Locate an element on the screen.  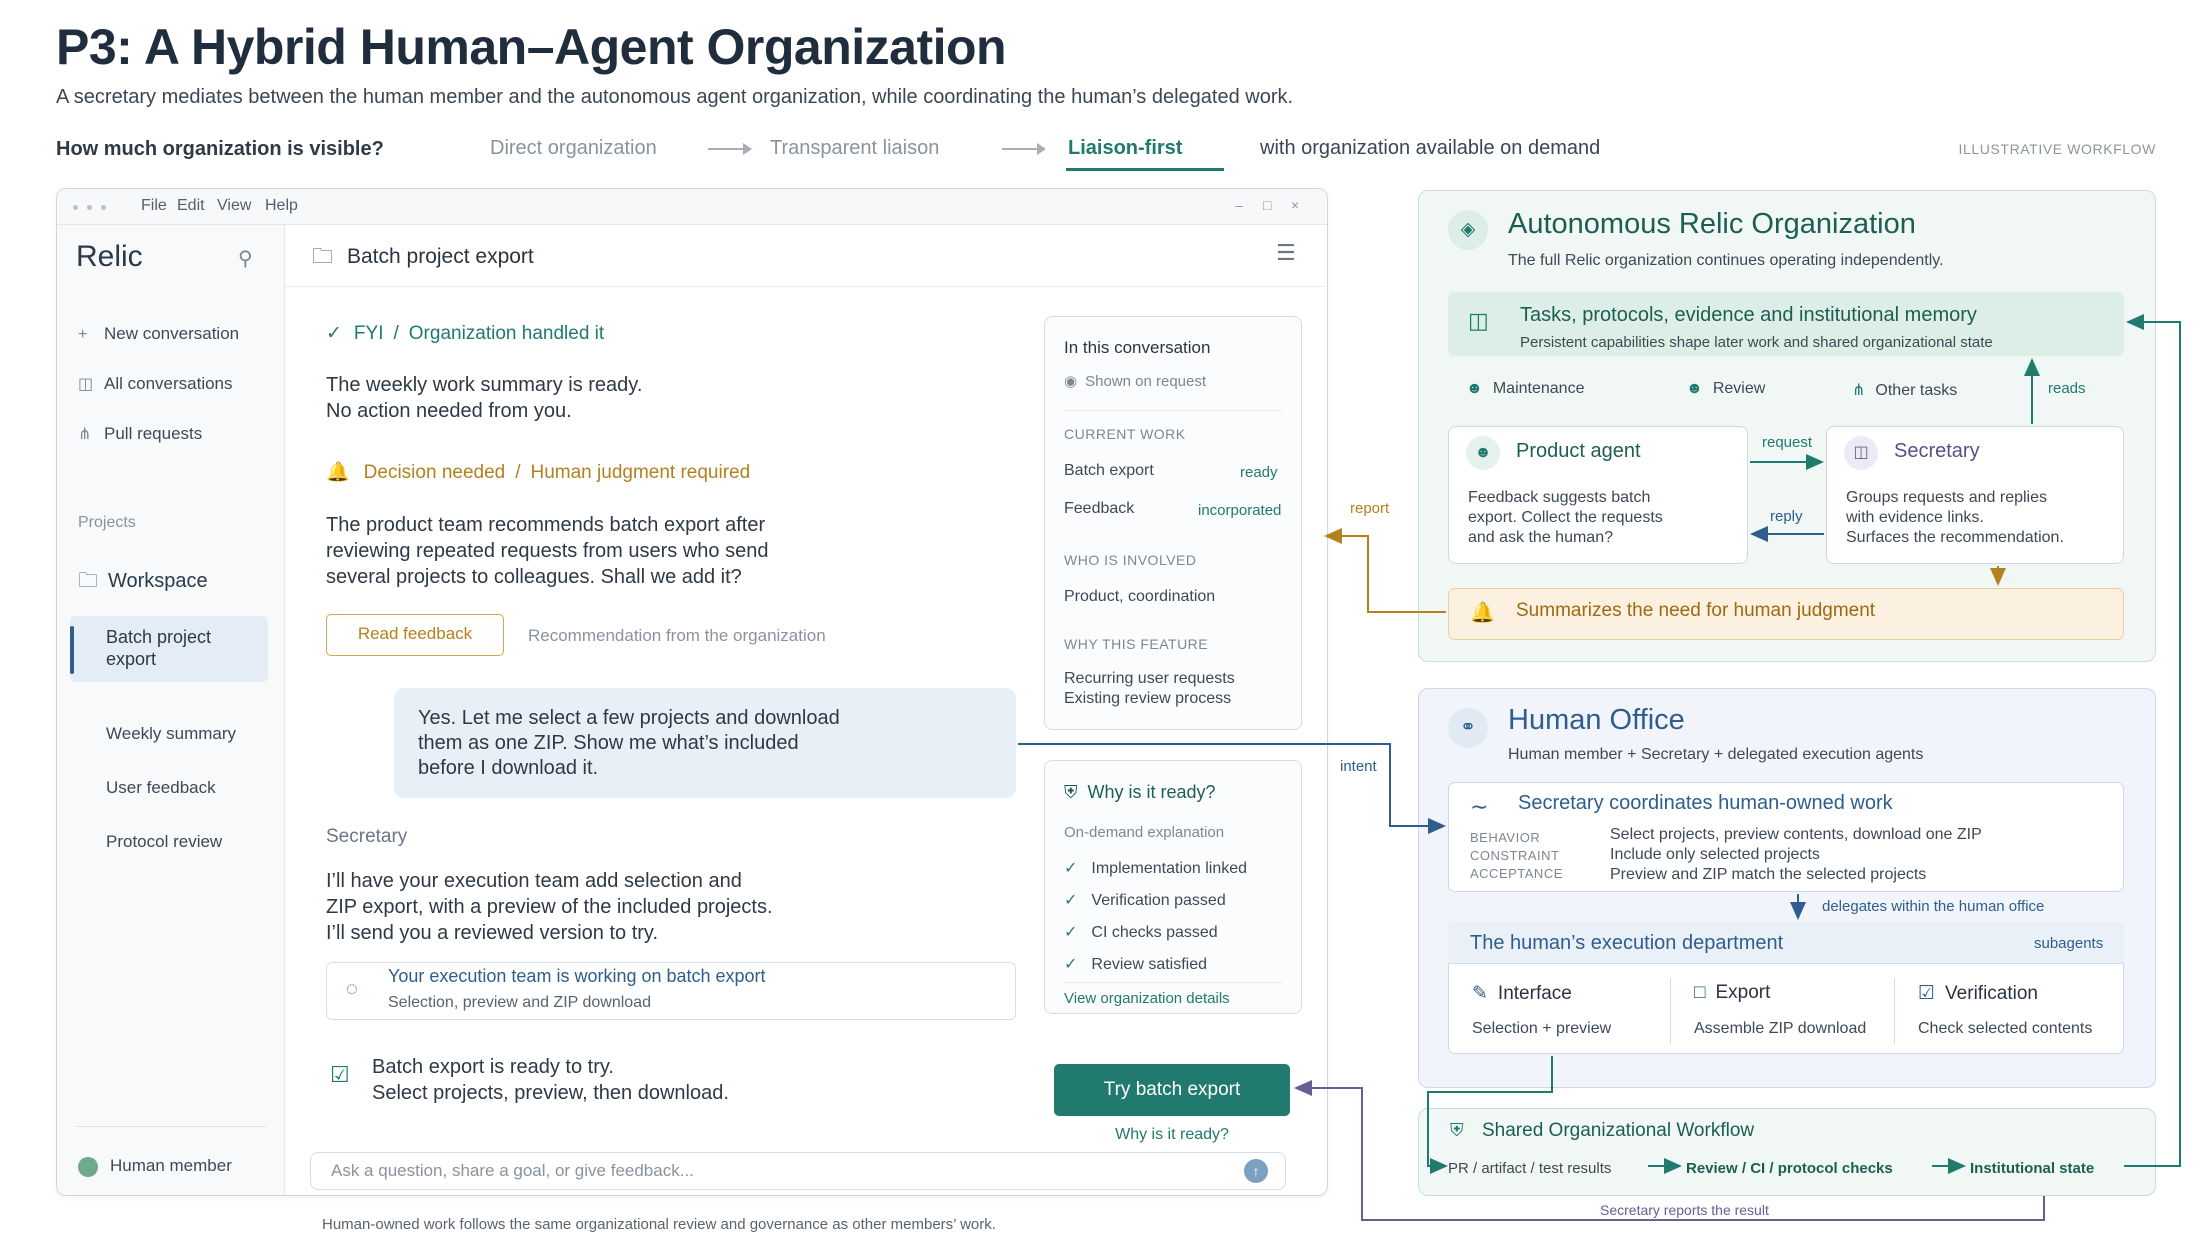
secretary-reports-label: Secretary reports the result is located at coordinates (1684, 1210).